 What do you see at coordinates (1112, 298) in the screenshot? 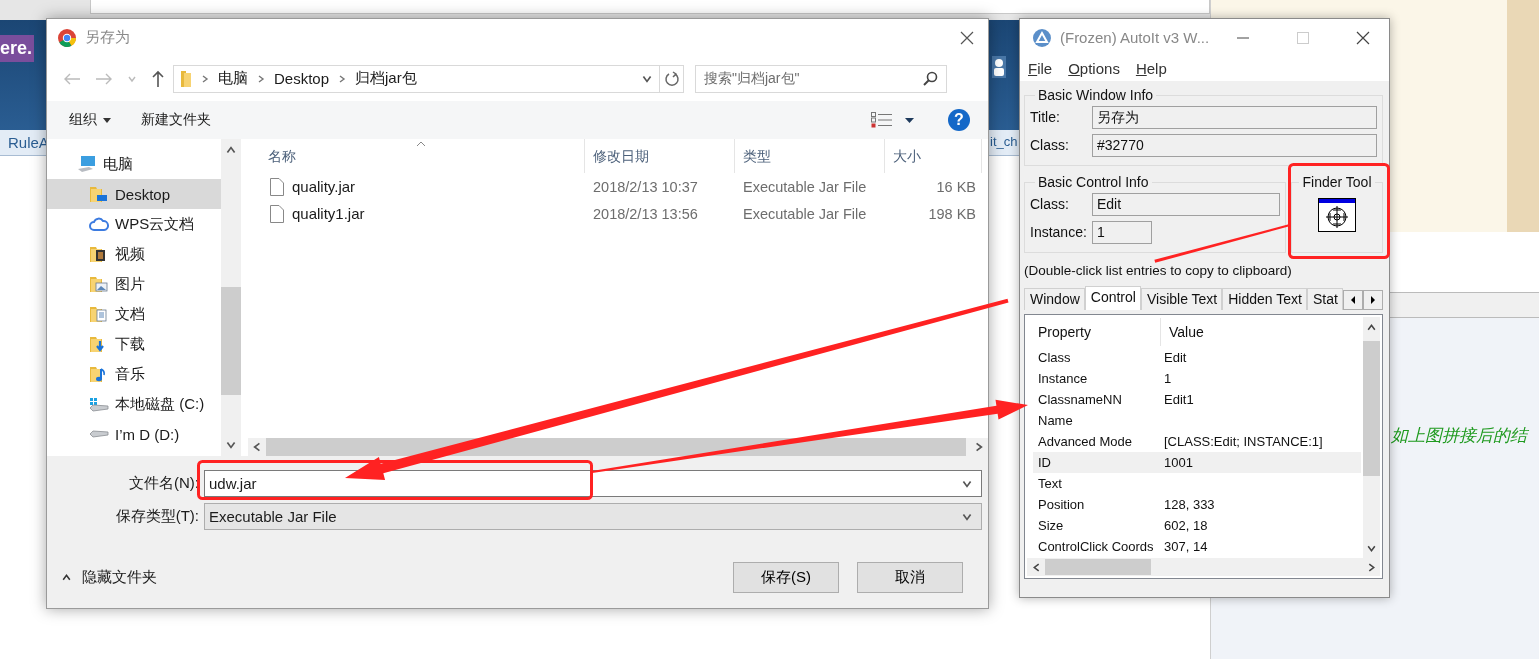
I see `tab: Control` at bounding box center [1112, 298].